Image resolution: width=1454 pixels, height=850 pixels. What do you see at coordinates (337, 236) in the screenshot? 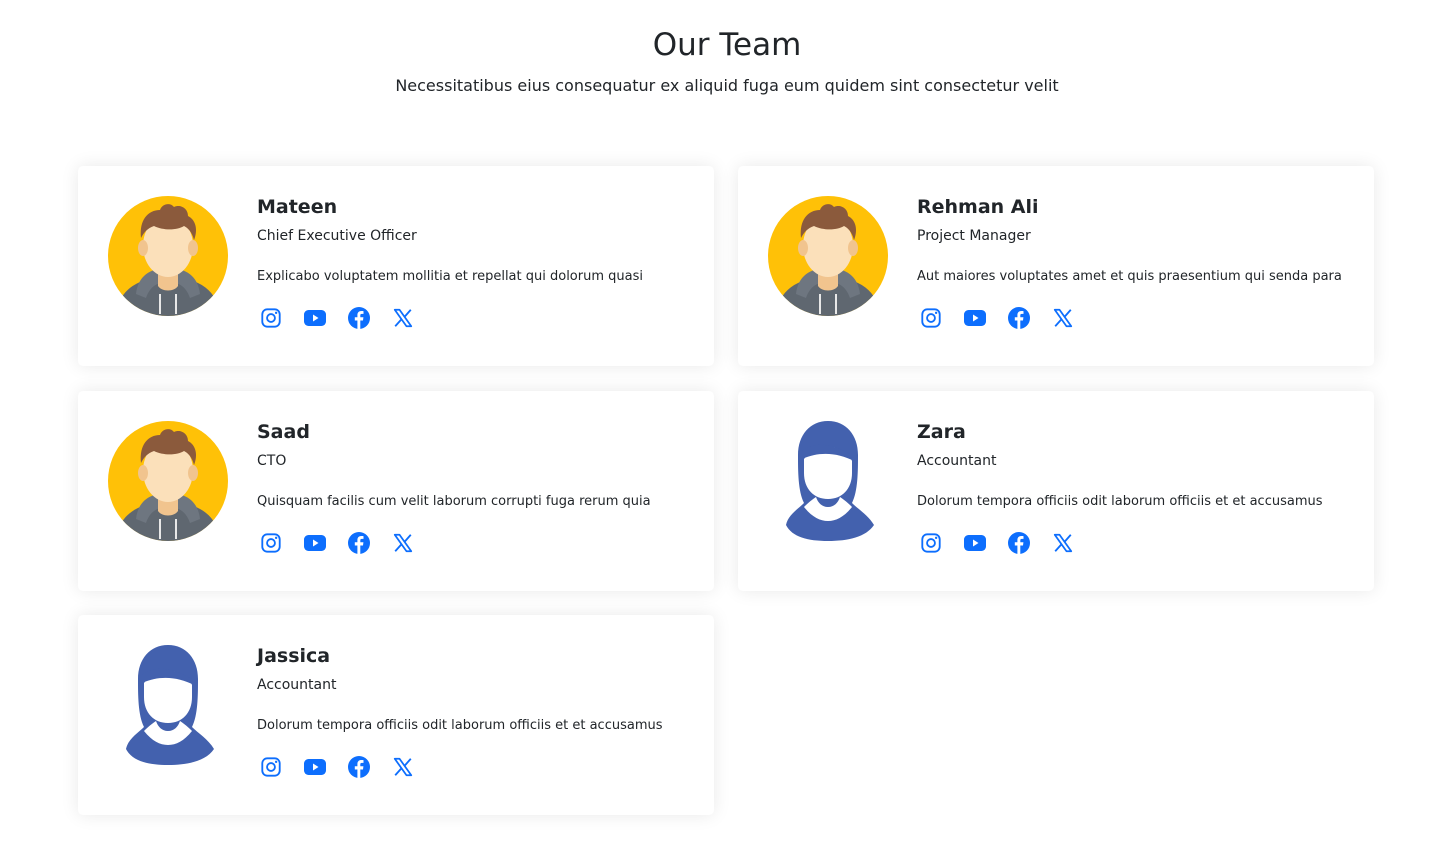
I see `member-role: Chief Executive Officer` at bounding box center [337, 236].